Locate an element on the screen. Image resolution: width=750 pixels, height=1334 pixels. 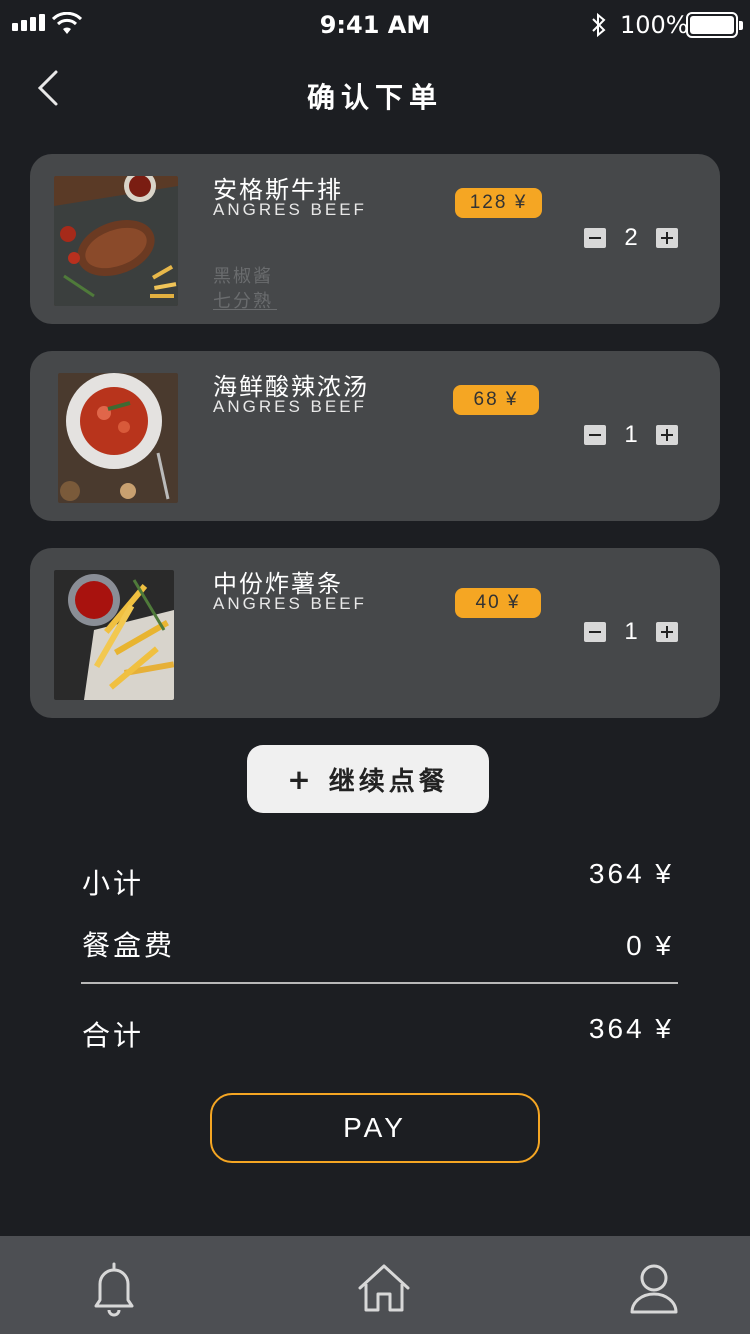
quantity-value: 2 is located at coordinates (631, 237).